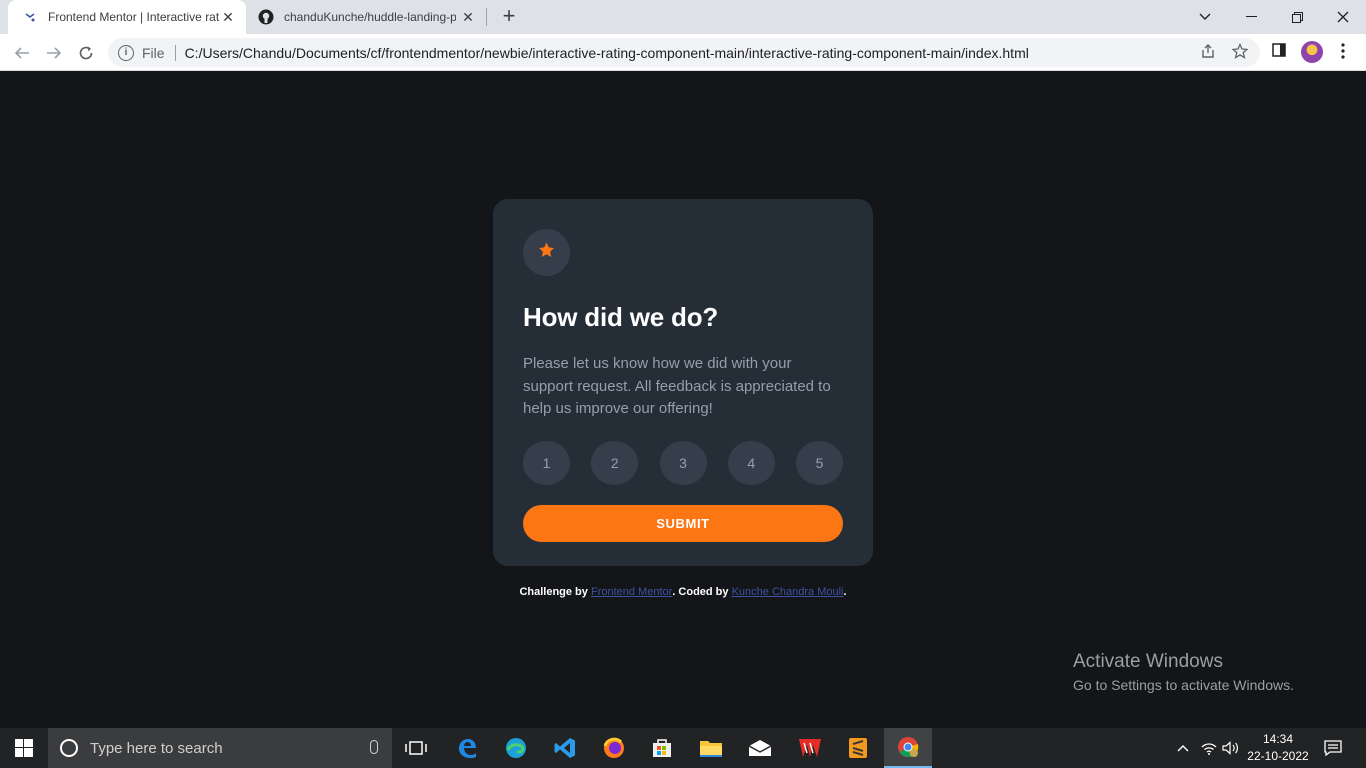 This screenshot has width=1366, height=768. I want to click on share-icon, so click(1208, 52).